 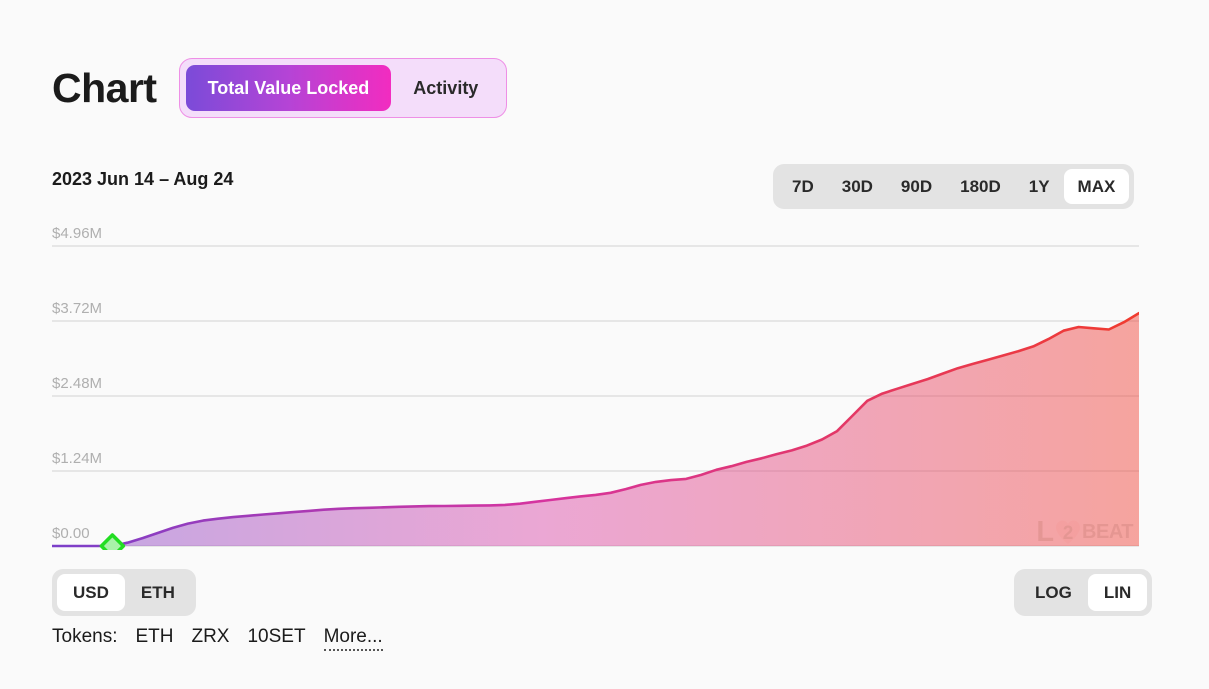 What do you see at coordinates (154, 637) in the screenshot?
I see `token-eth: ETH` at bounding box center [154, 637].